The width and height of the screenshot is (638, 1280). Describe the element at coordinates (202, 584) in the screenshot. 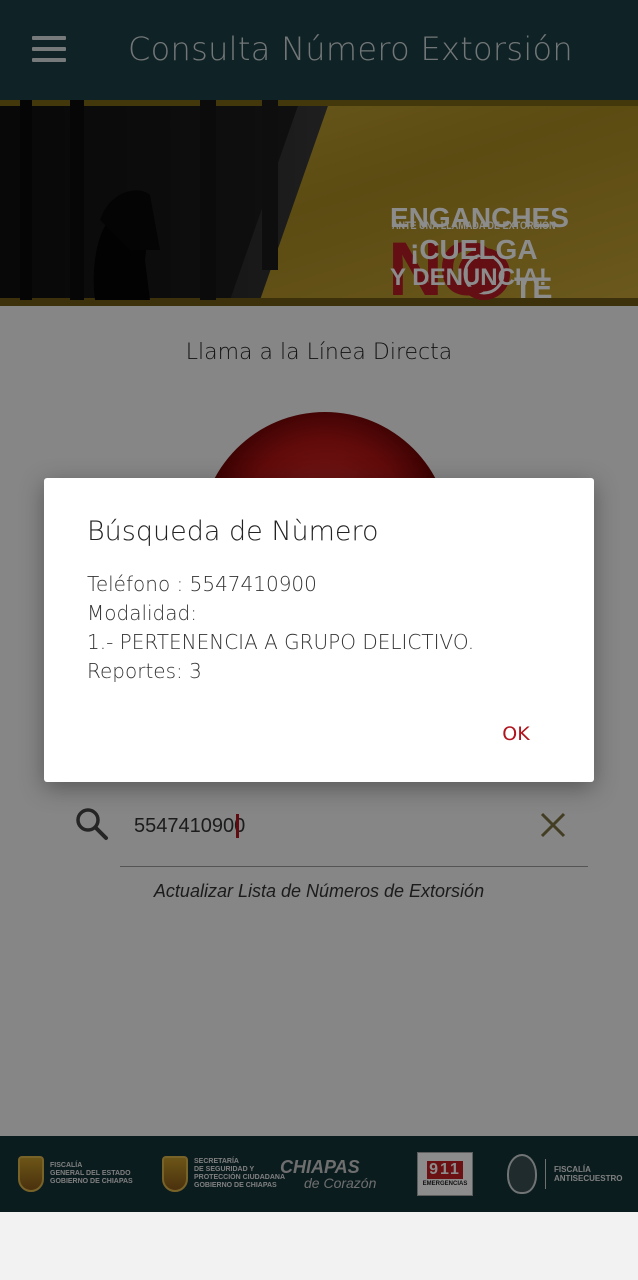

I see `dialog-phone-line: Teléfono : 5547410900` at that location.